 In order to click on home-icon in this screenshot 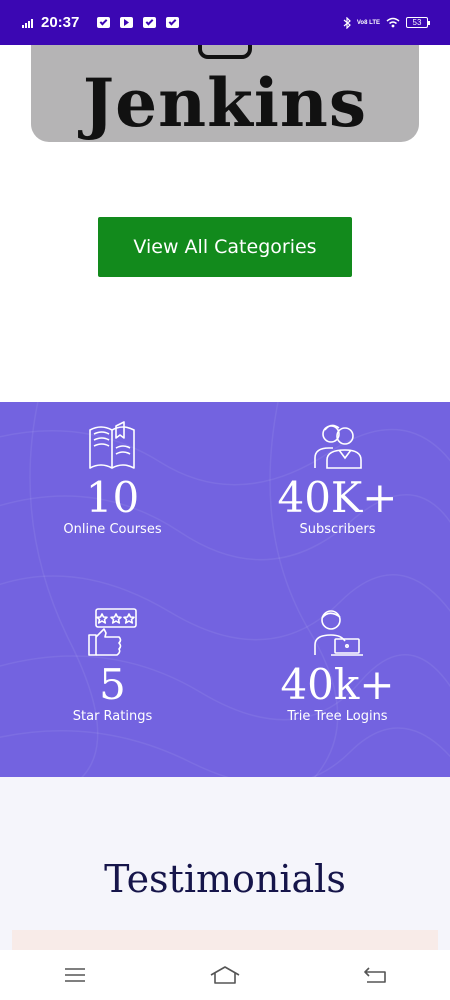, I will do `click(225, 975)`.